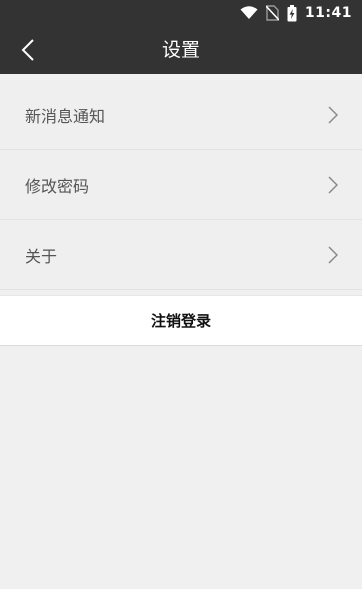 The height and width of the screenshot is (589, 362). I want to click on title-bar: 设置, so click(181, 50).